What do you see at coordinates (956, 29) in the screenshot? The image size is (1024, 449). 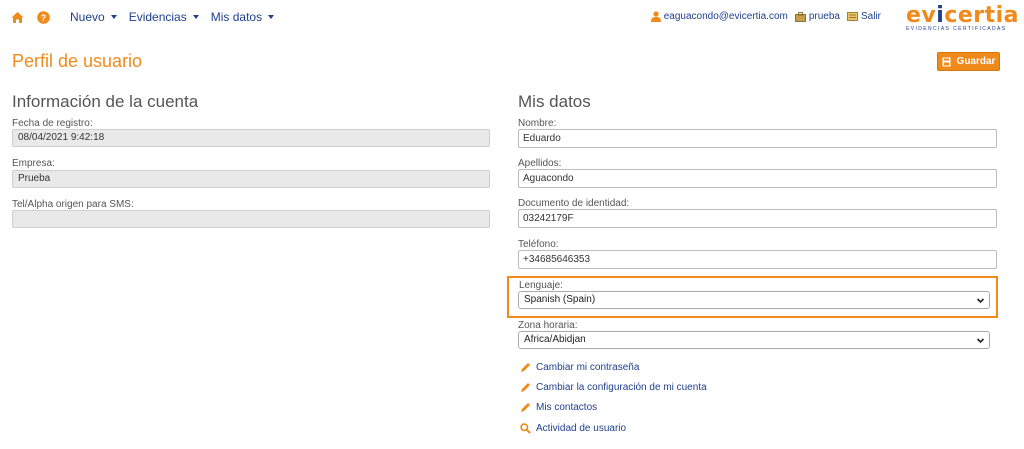 I see `logo-tagline: EVIDENCIAS CERTIFICADAS` at bounding box center [956, 29].